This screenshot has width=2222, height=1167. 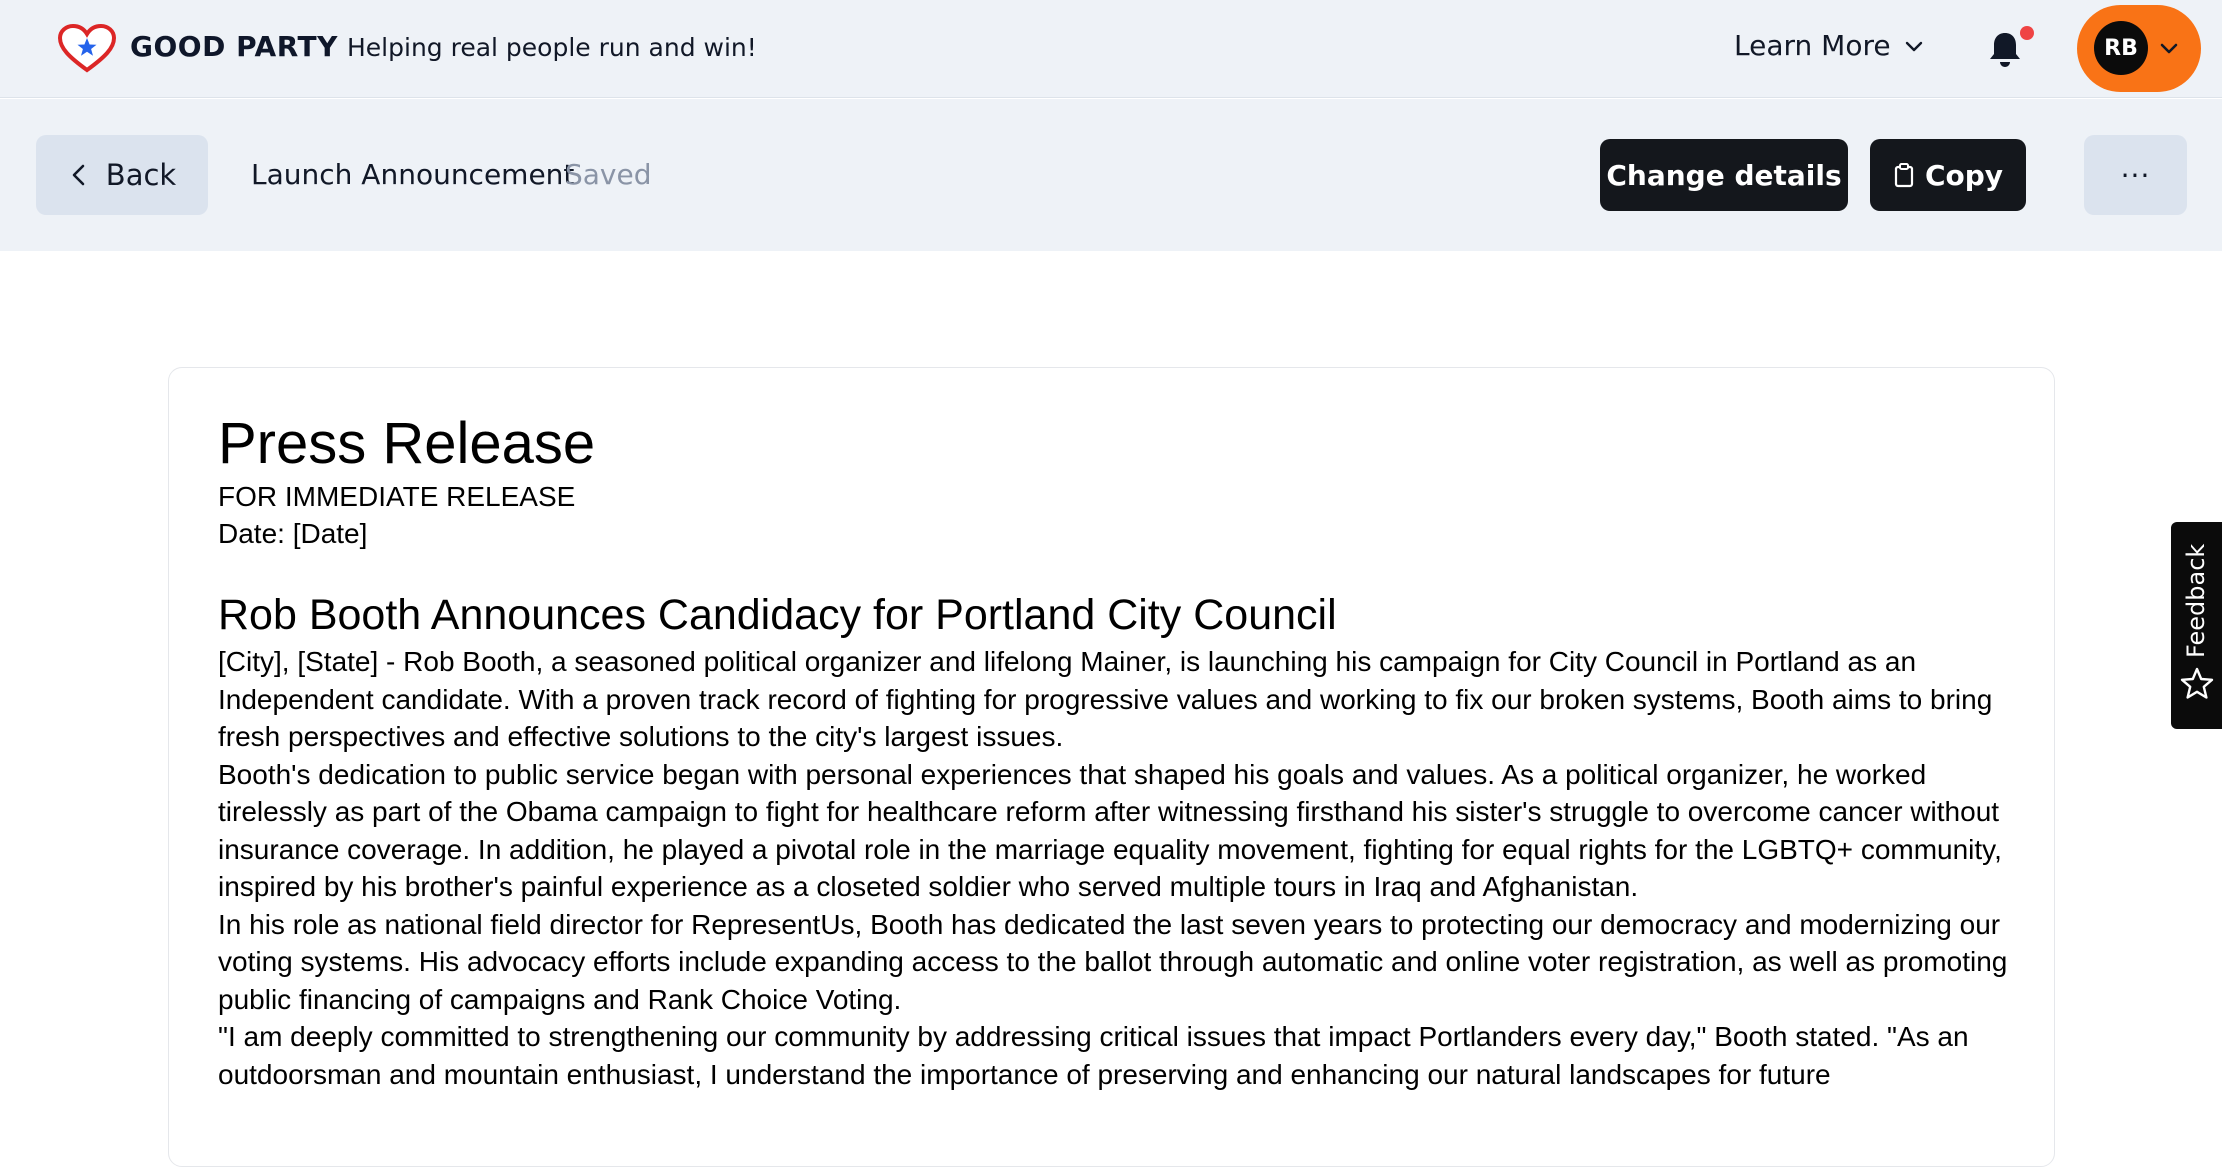 What do you see at coordinates (413, 174) in the screenshot?
I see `document-title: Launch Announcement` at bounding box center [413, 174].